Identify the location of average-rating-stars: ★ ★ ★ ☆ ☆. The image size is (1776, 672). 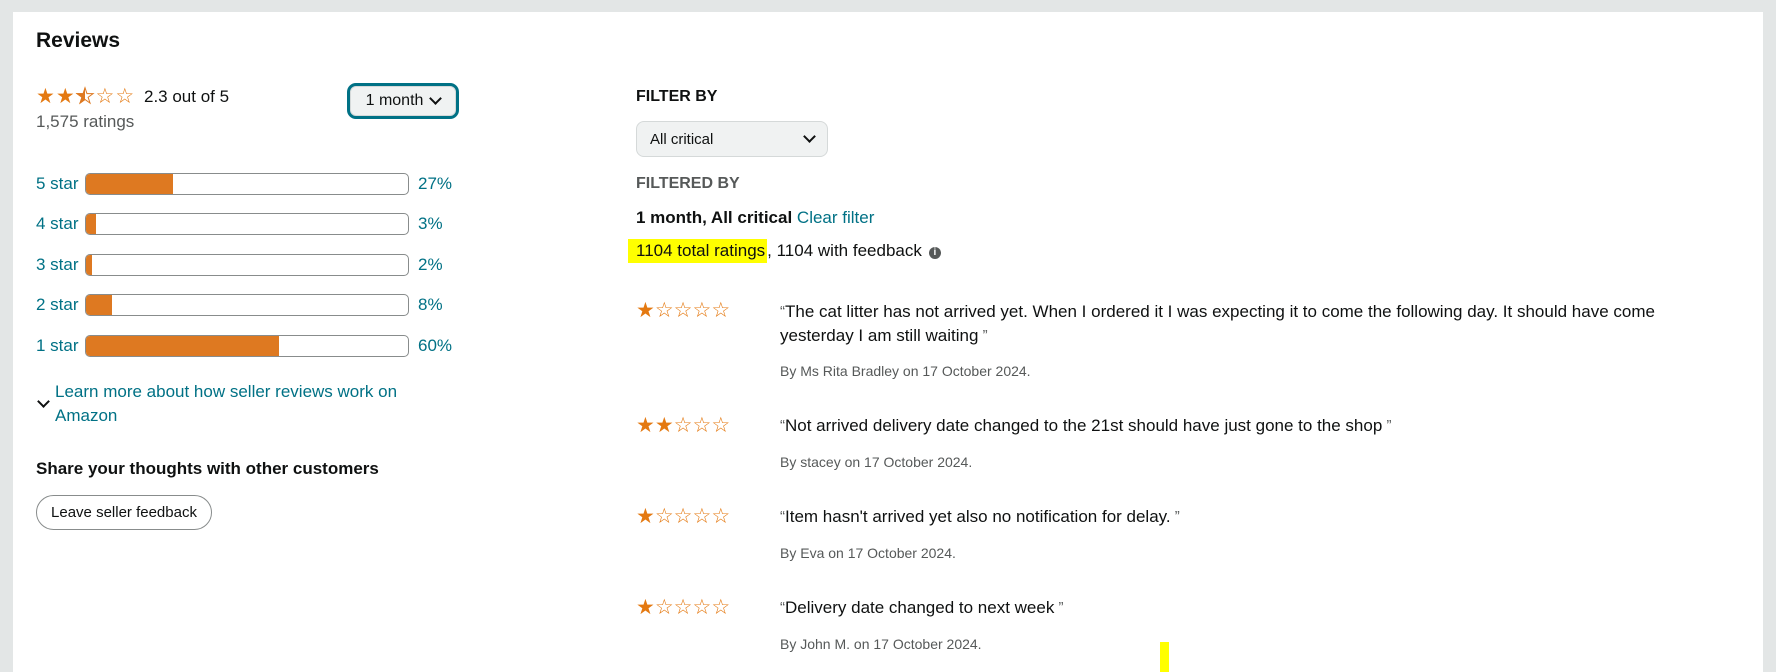
(85, 96).